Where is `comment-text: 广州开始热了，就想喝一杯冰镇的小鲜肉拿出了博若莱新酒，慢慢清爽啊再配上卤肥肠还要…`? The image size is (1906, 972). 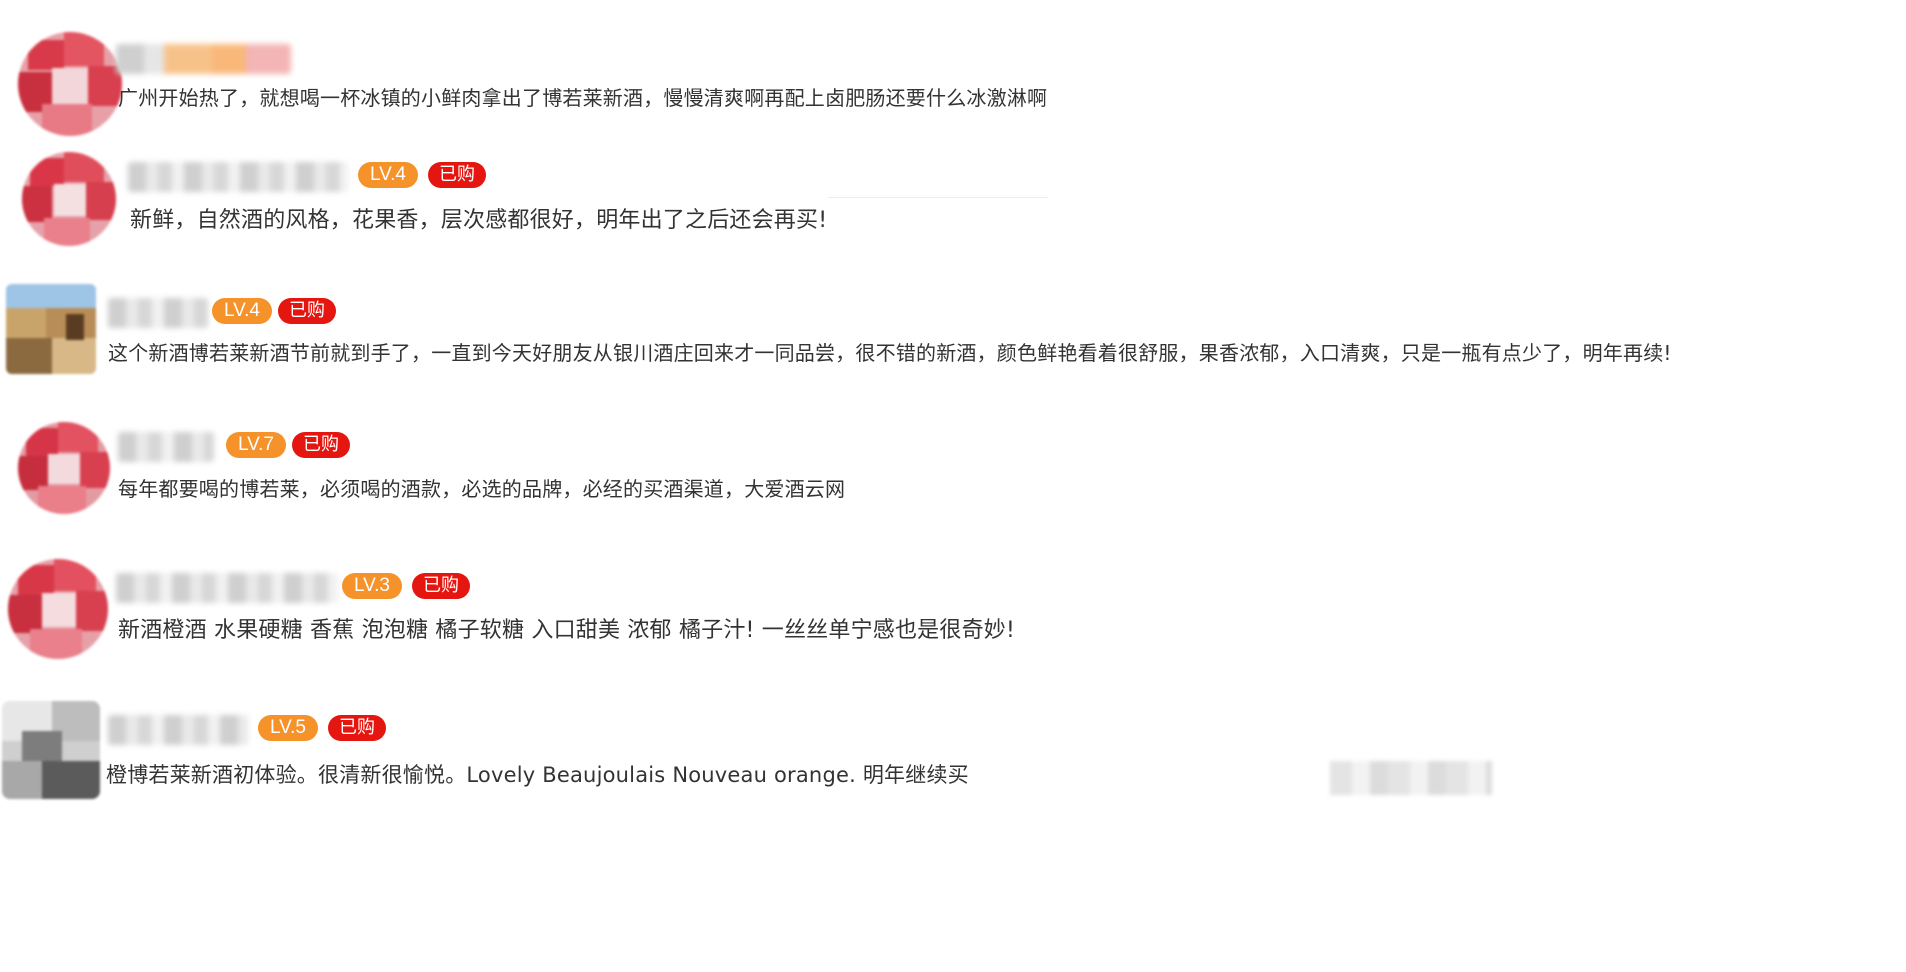
comment-text: 广州开始热了，就想喝一杯冰镇的小鲜肉拿出了博若莱新酒，慢慢清爽啊再配上卤肥肠还要… is located at coordinates (583, 98).